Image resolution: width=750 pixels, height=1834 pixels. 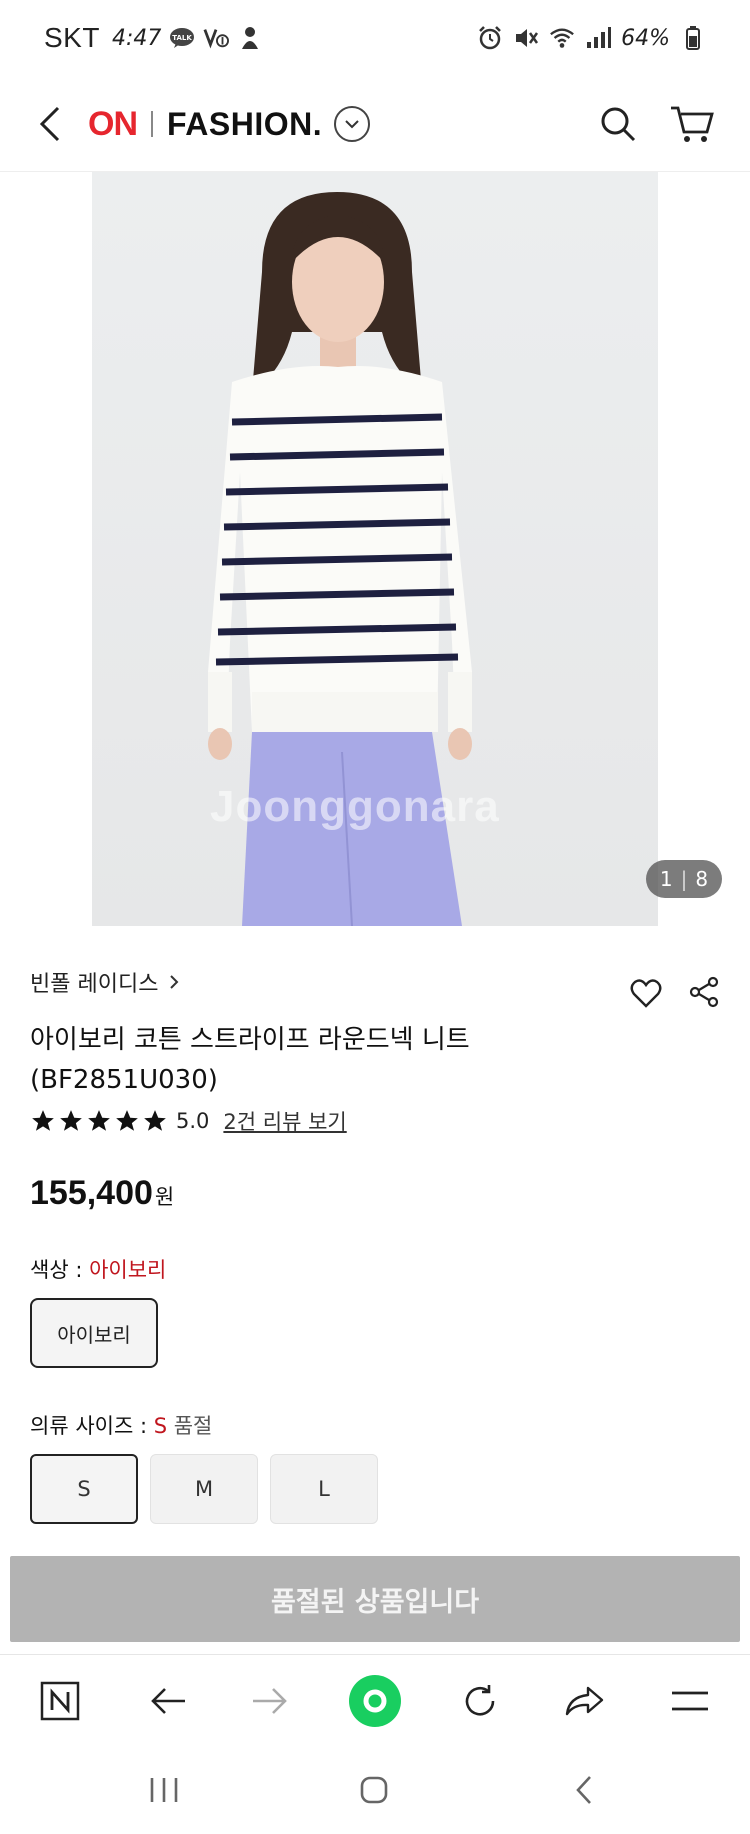 I want to click on arrow-right-icon, so click(x=270, y=1701).